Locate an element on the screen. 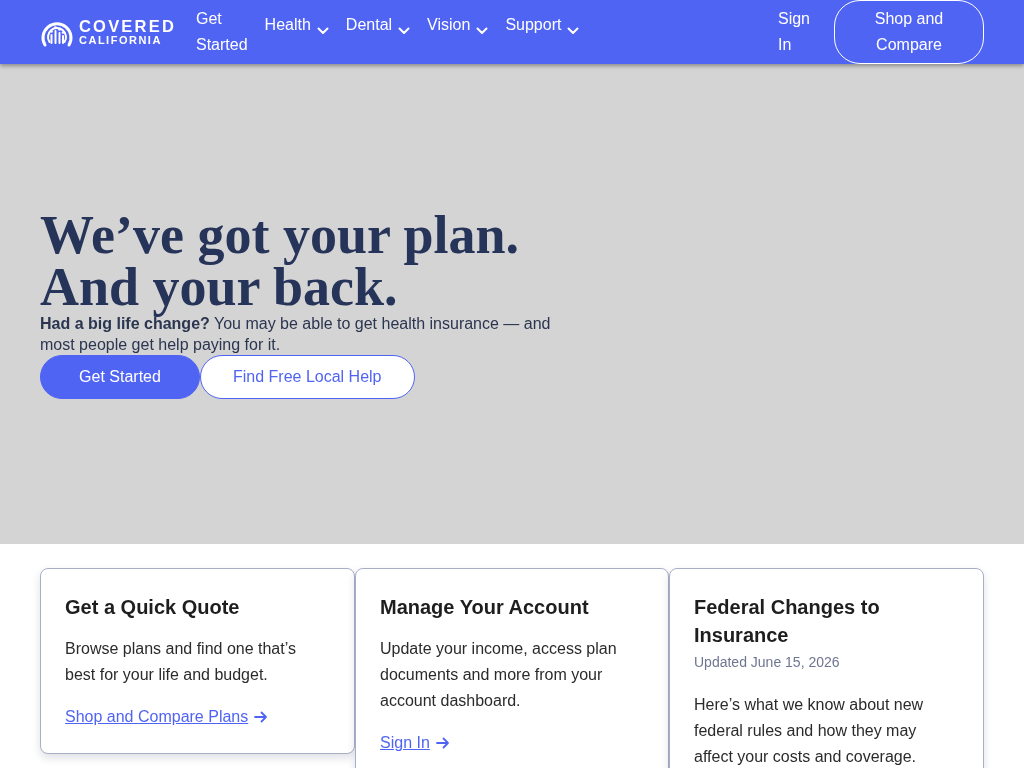 This screenshot has height=768, width=1024. sign-in-link: Sign In is located at coordinates (793, 32).